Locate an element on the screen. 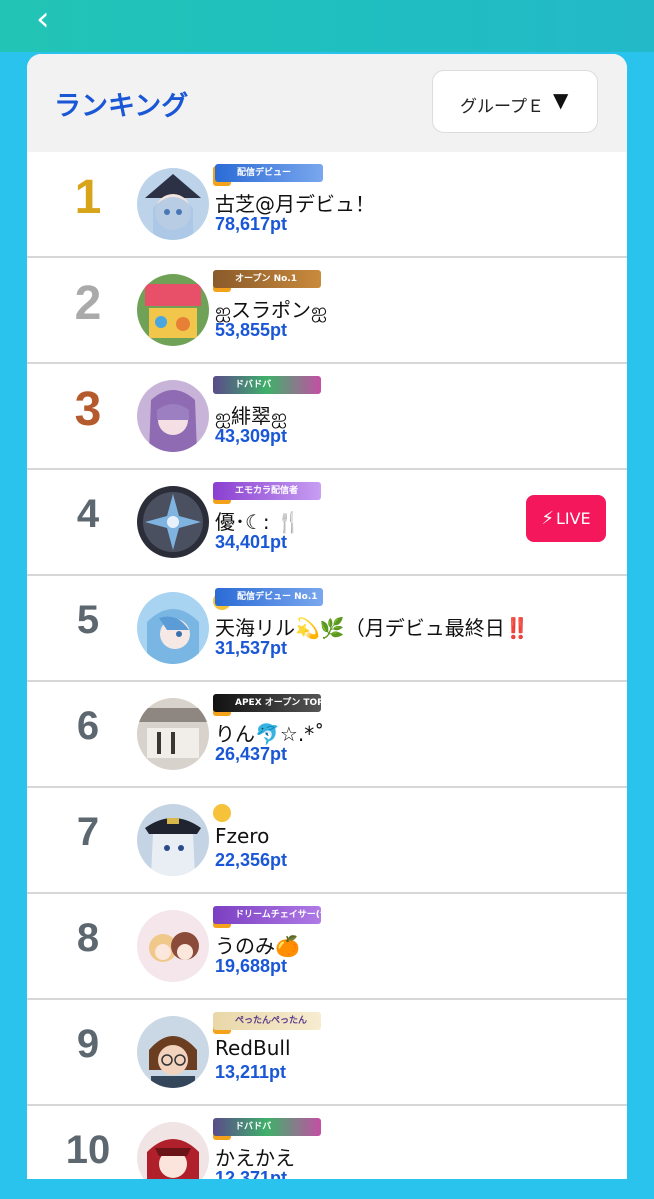 This screenshot has height=1199, width=654. live-button: ⚡ LIVE is located at coordinates (566, 518).